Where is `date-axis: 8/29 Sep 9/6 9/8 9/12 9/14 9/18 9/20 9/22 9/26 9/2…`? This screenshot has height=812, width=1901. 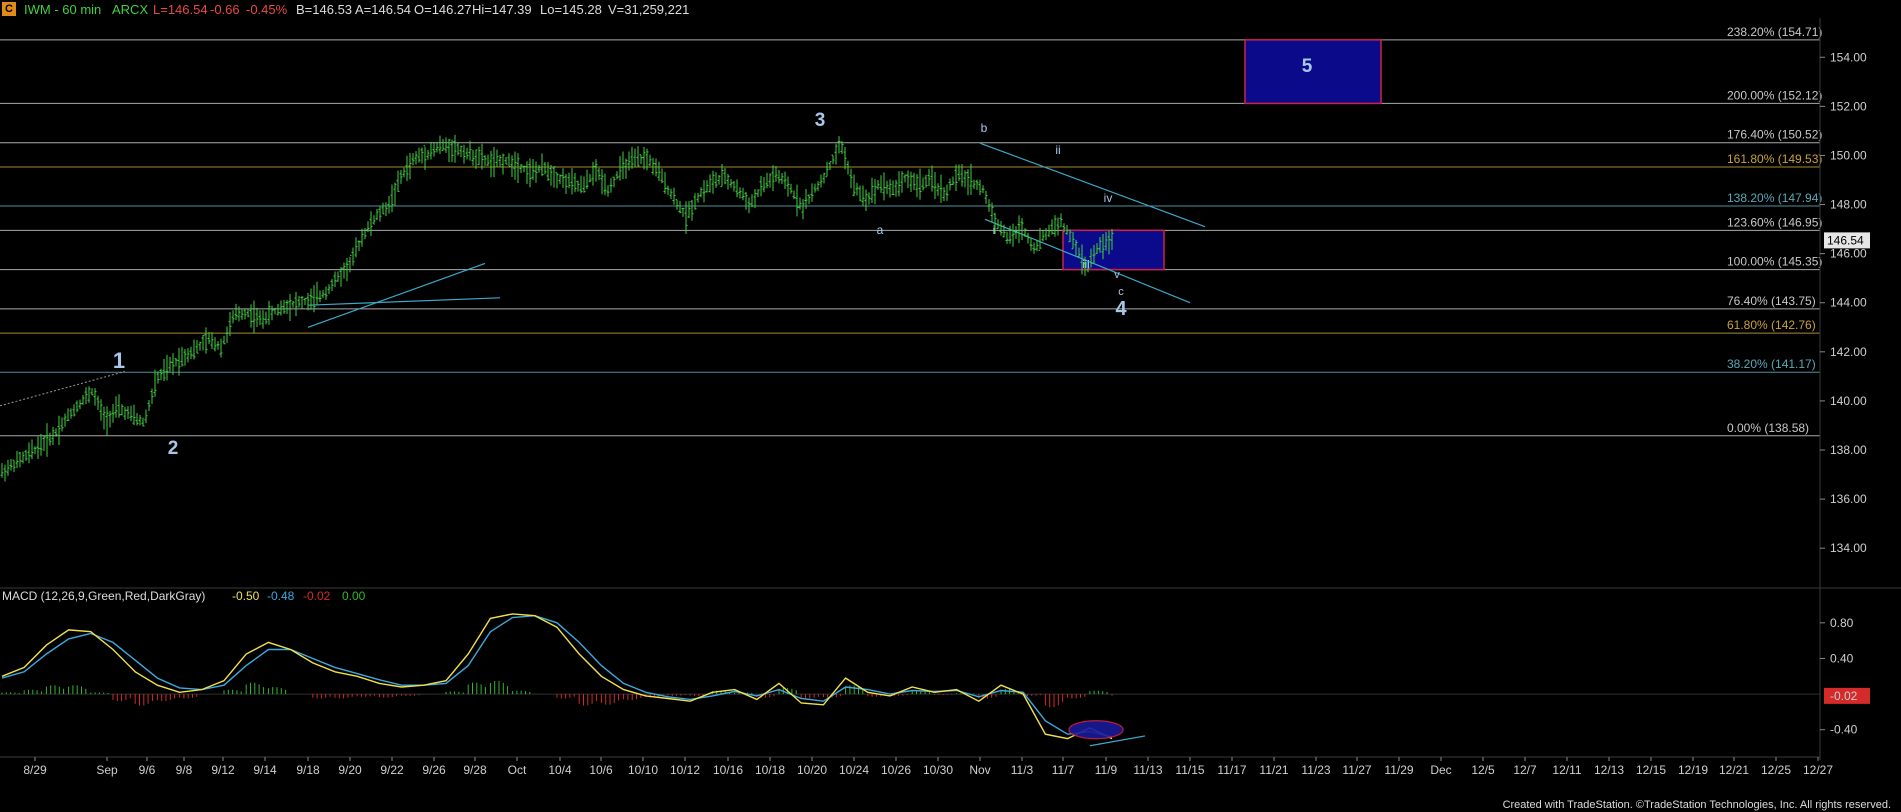
date-axis: 8/29 Sep 9/6 9/8 9/12 9/14 9/18 9/20 9/22 9/26 9/2… is located at coordinates (916, 766).